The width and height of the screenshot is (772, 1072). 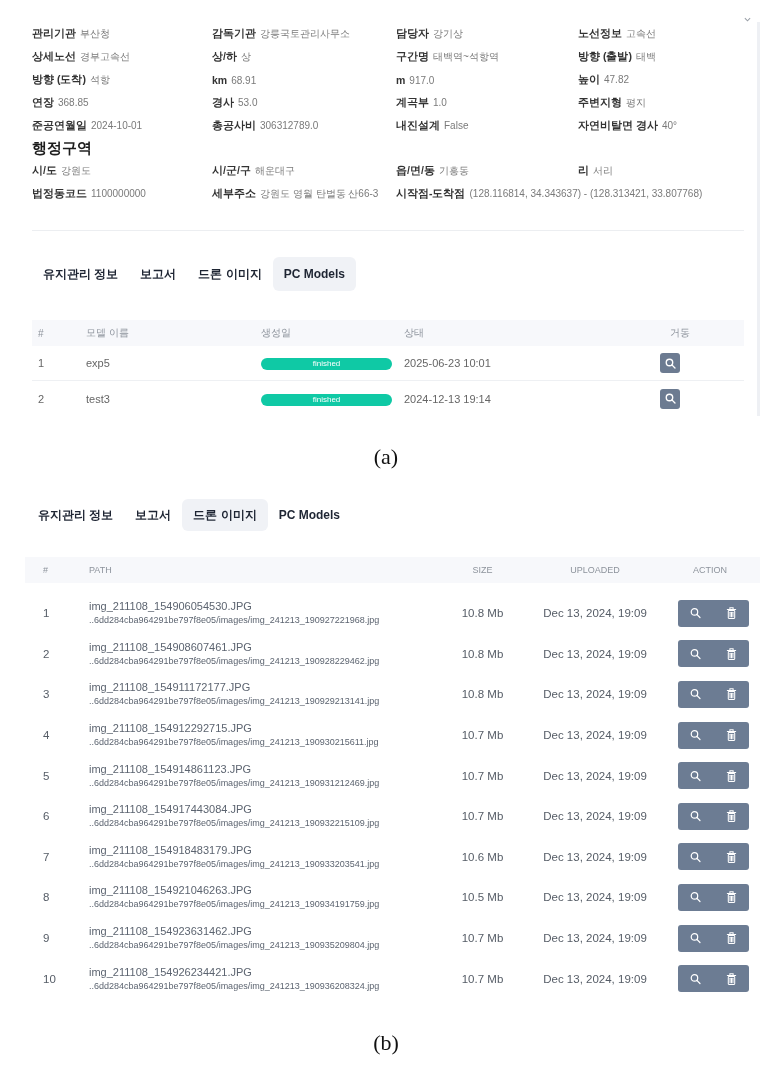 What do you see at coordinates (54, 33) in the screenshot?
I see `field-label: 관리기관` at bounding box center [54, 33].